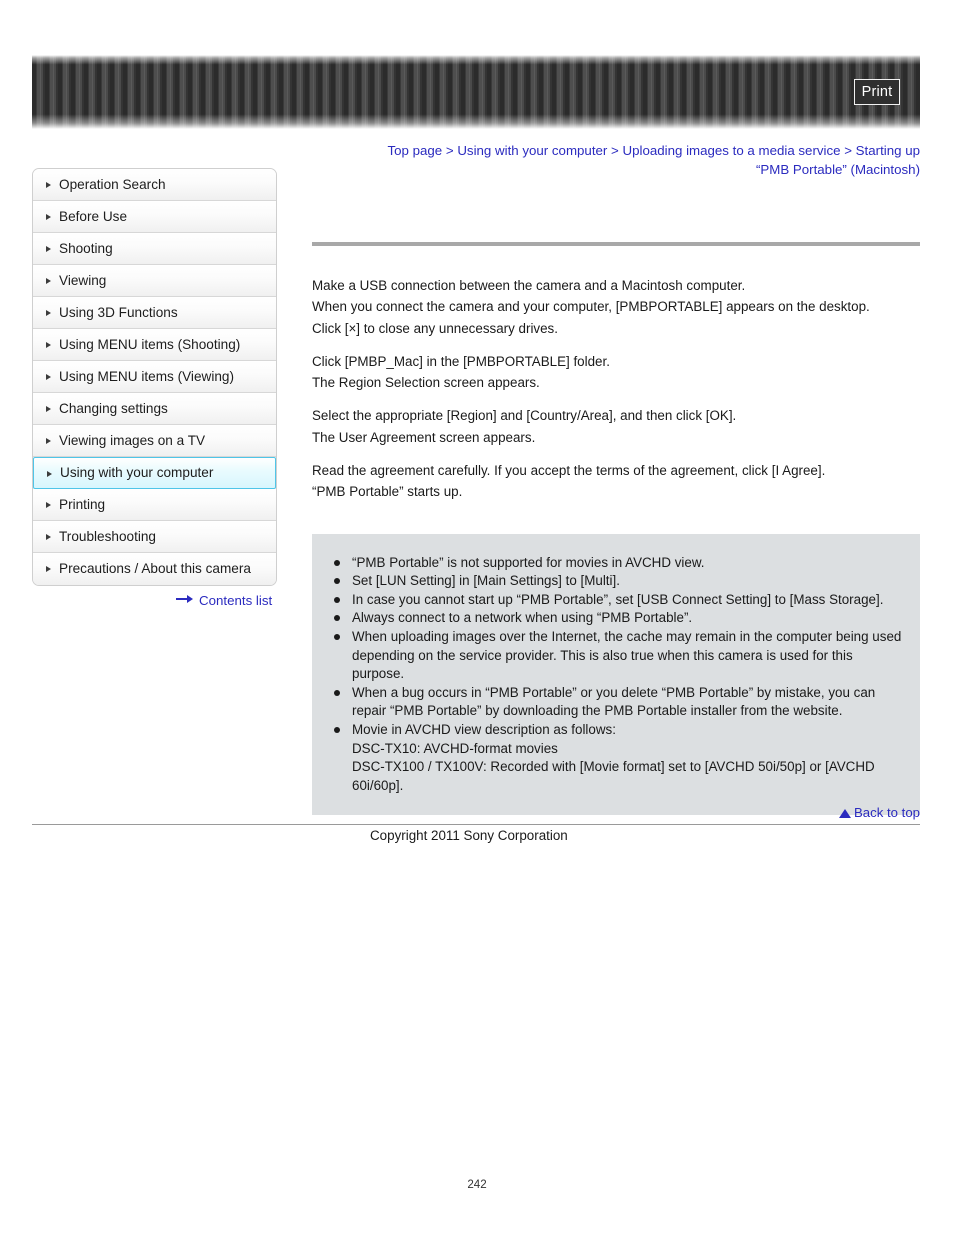 This screenshot has height=1235, width=954. I want to click on sidebar-item-precautions-about-this-camera: Precautions / About this camera, so click(154, 569).